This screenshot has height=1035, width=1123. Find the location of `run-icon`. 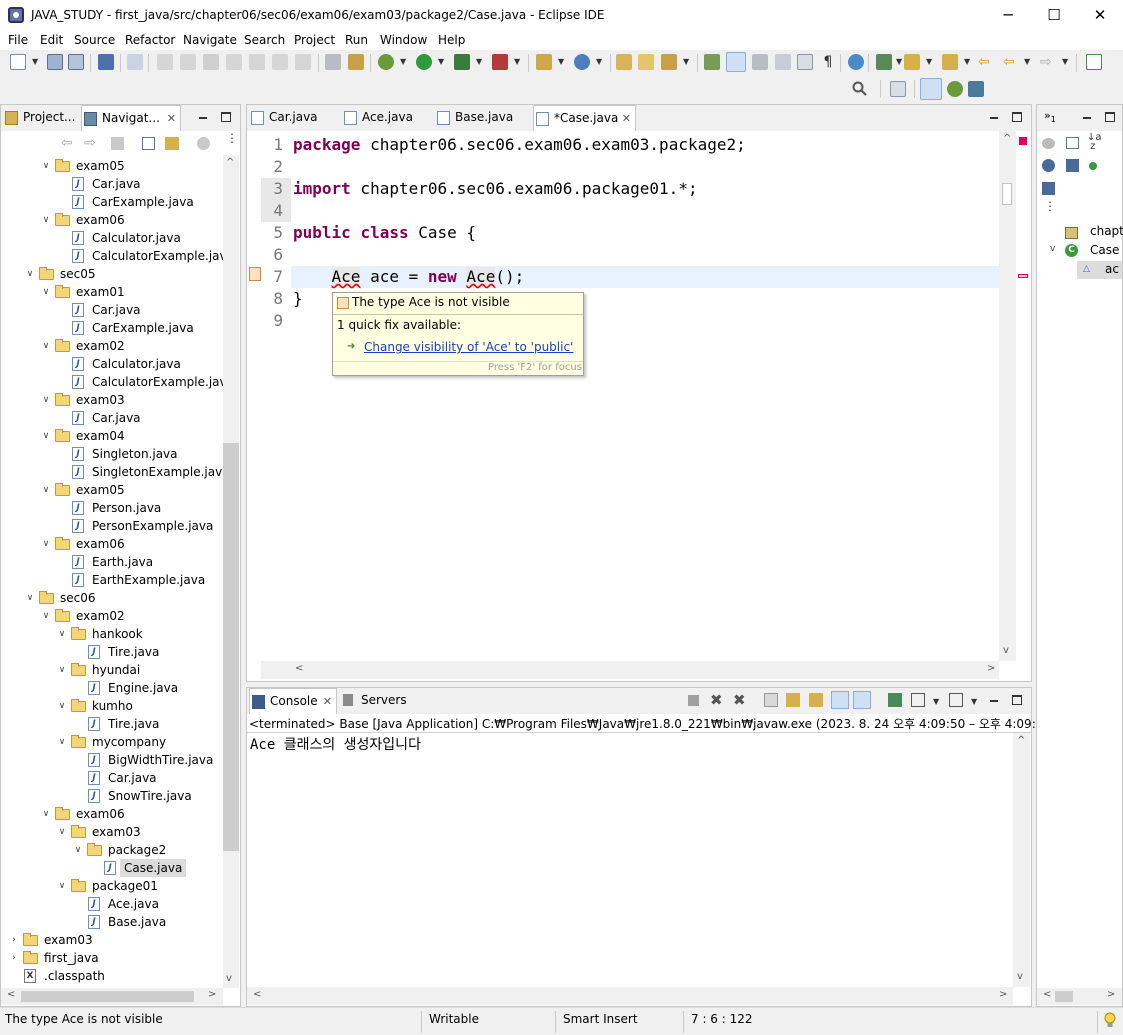

run-icon is located at coordinates (424, 62).